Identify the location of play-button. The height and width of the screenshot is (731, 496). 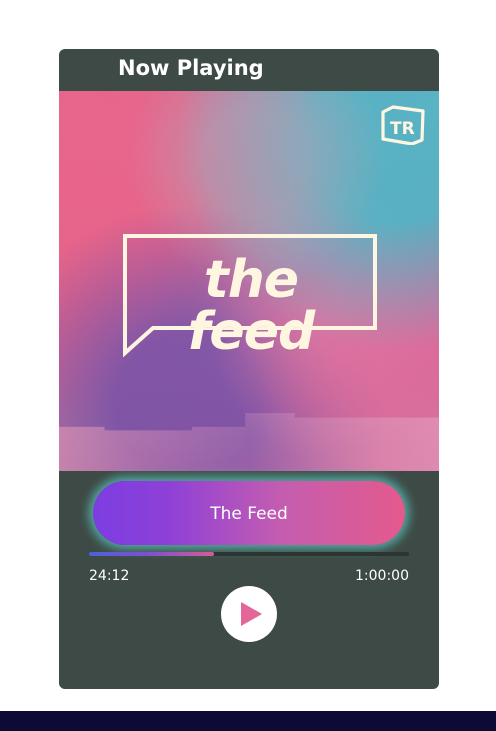
(249, 614).